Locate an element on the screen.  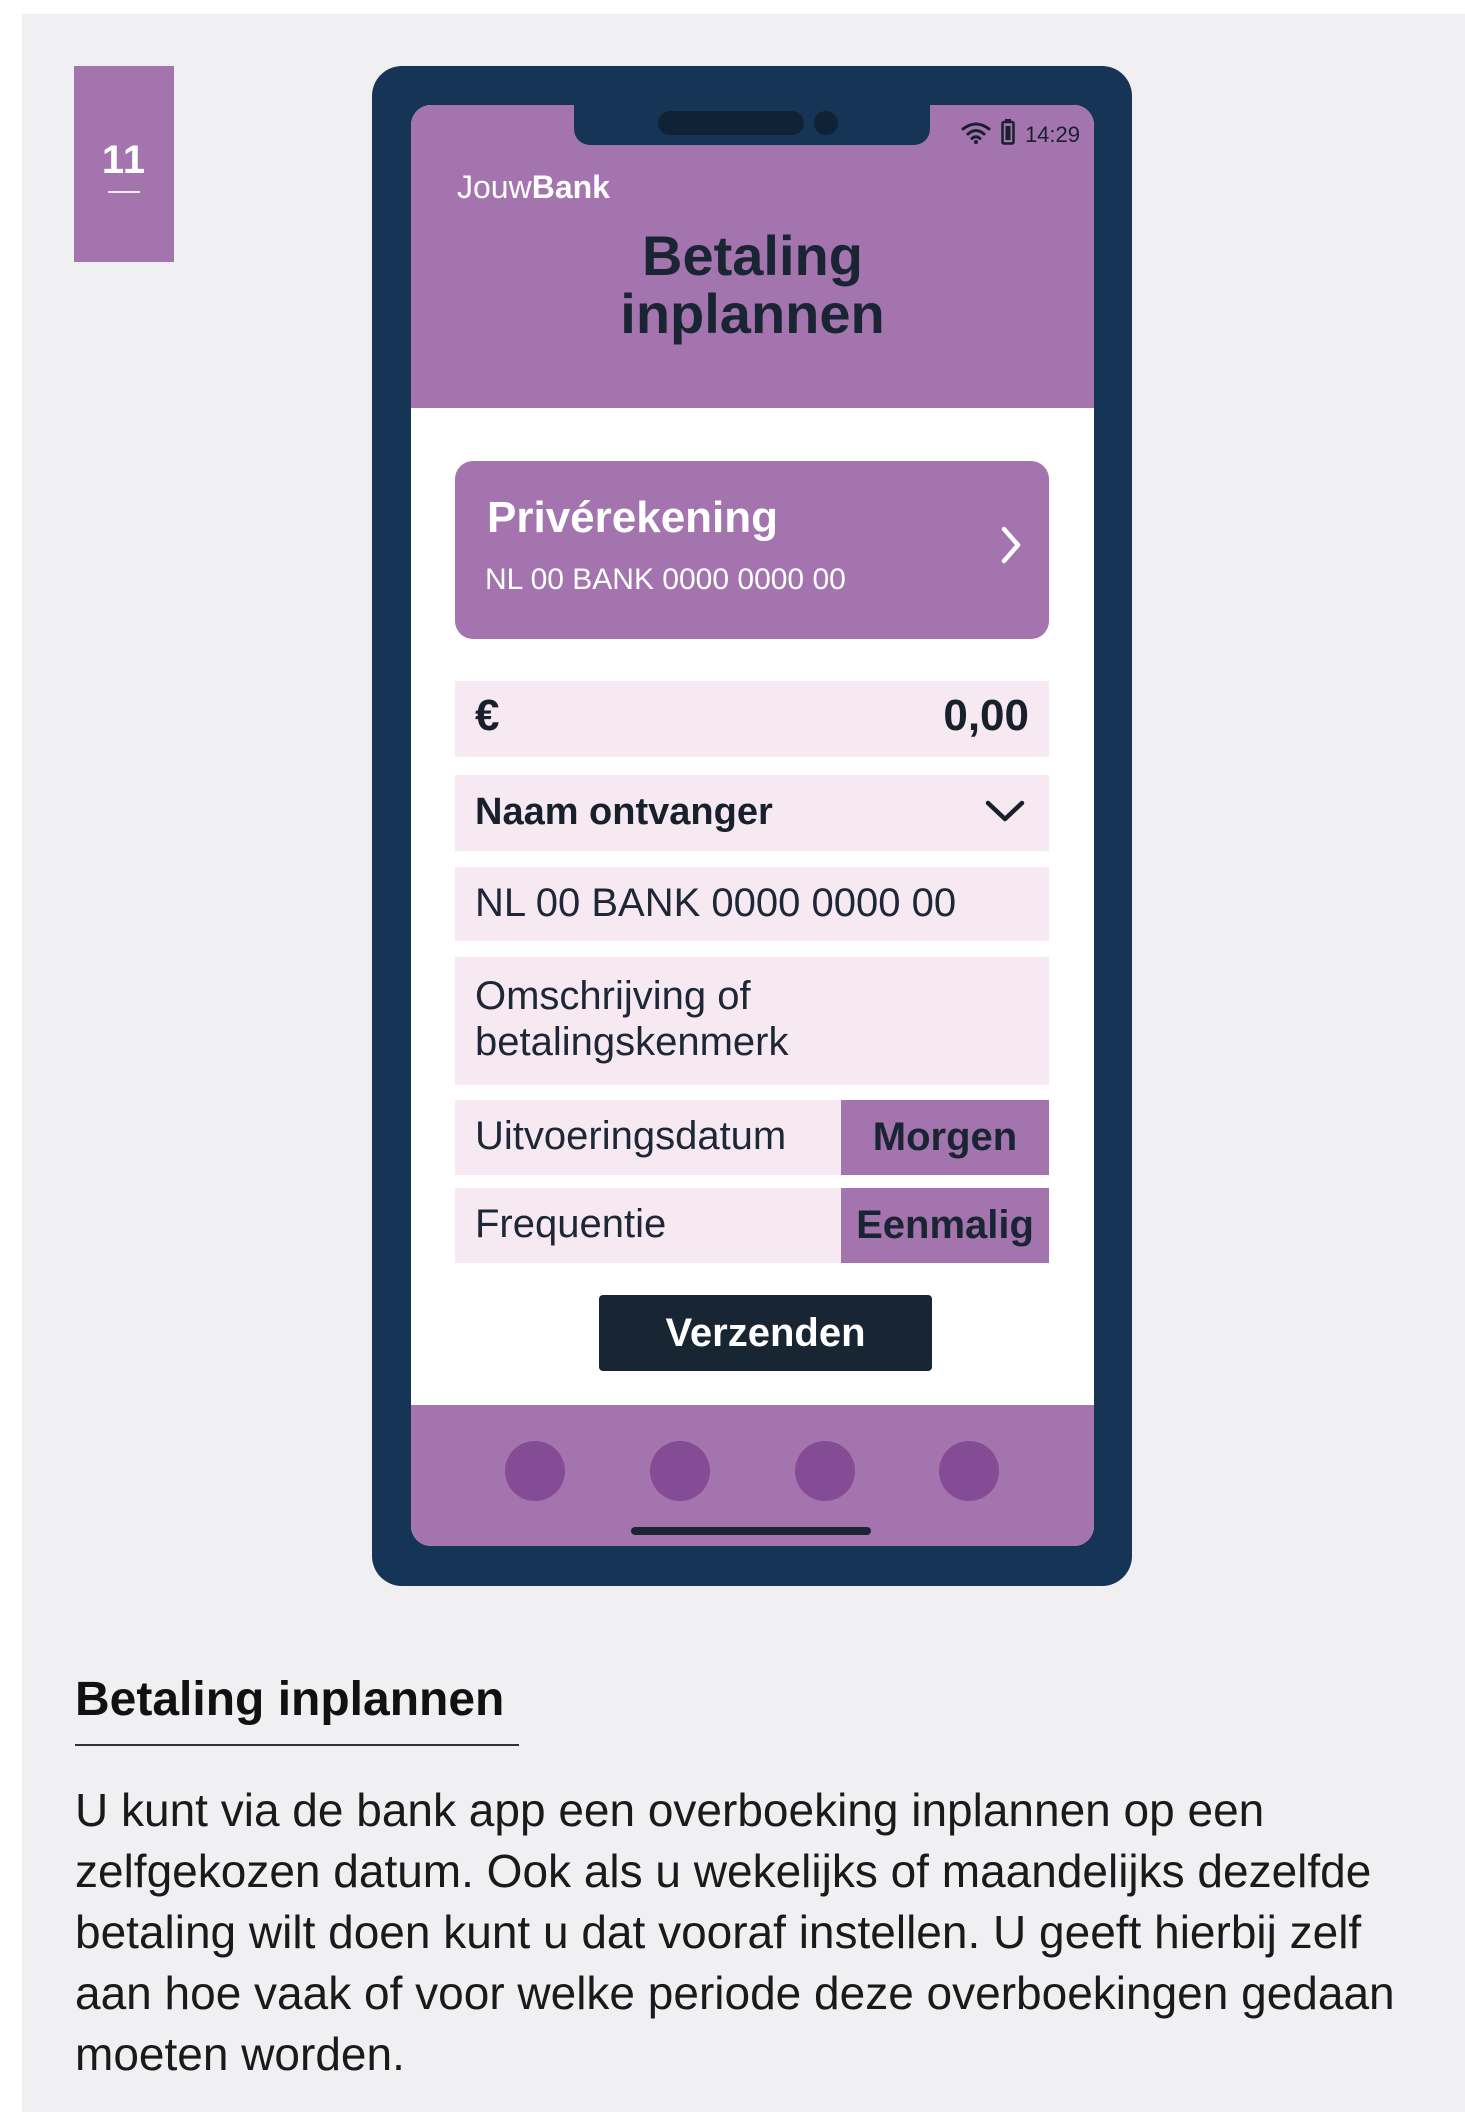
page-number: 11 is located at coordinates (124, 160).